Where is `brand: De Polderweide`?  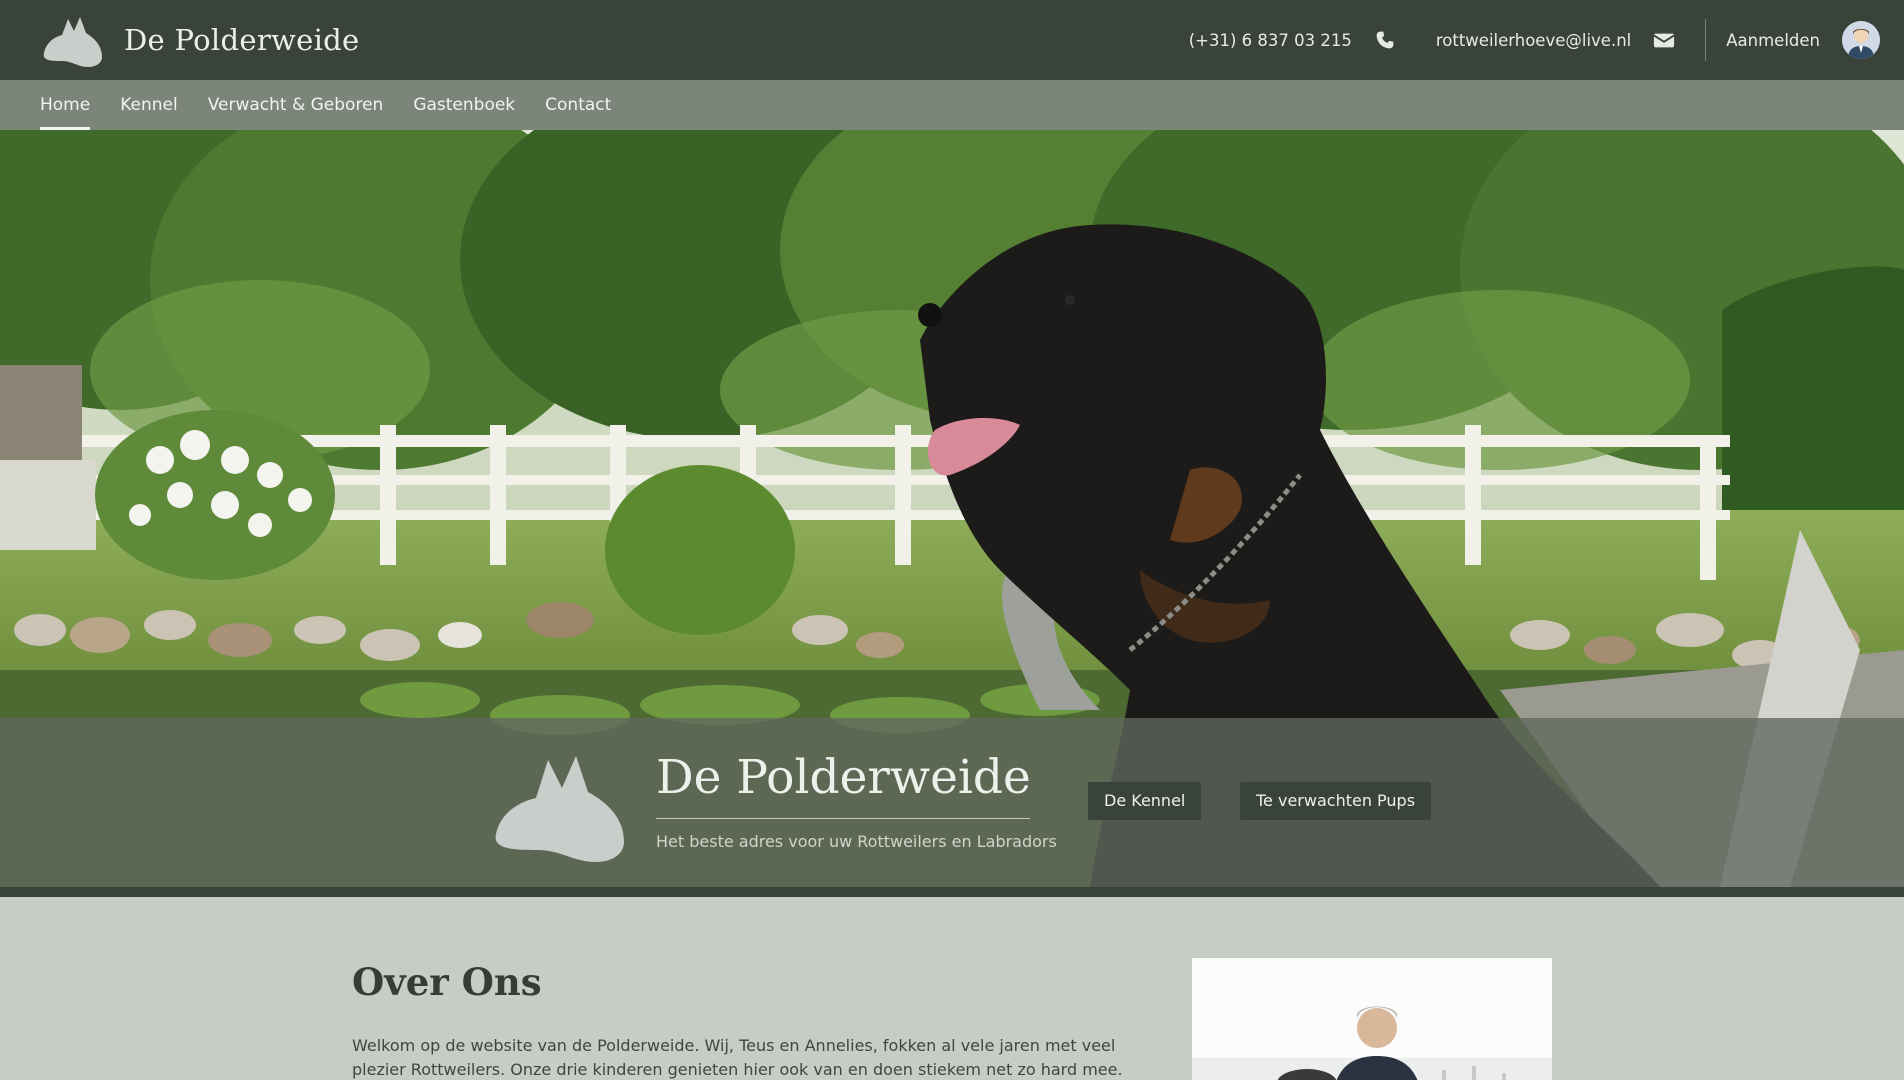 brand: De Polderweide is located at coordinates (199, 40).